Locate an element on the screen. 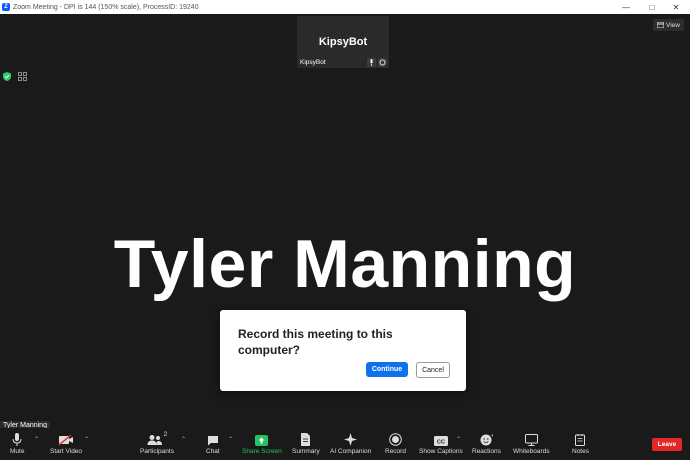  chat-button: Chat is located at coordinates (213, 443).